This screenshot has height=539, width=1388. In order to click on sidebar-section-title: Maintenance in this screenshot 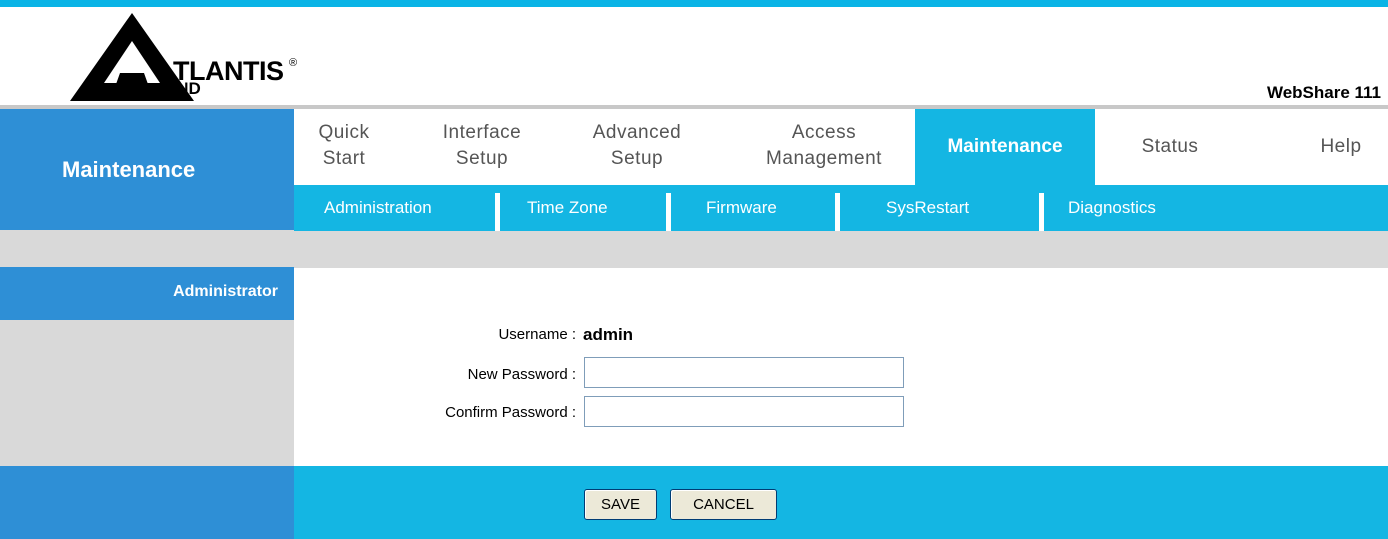, I will do `click(129, 169)`.